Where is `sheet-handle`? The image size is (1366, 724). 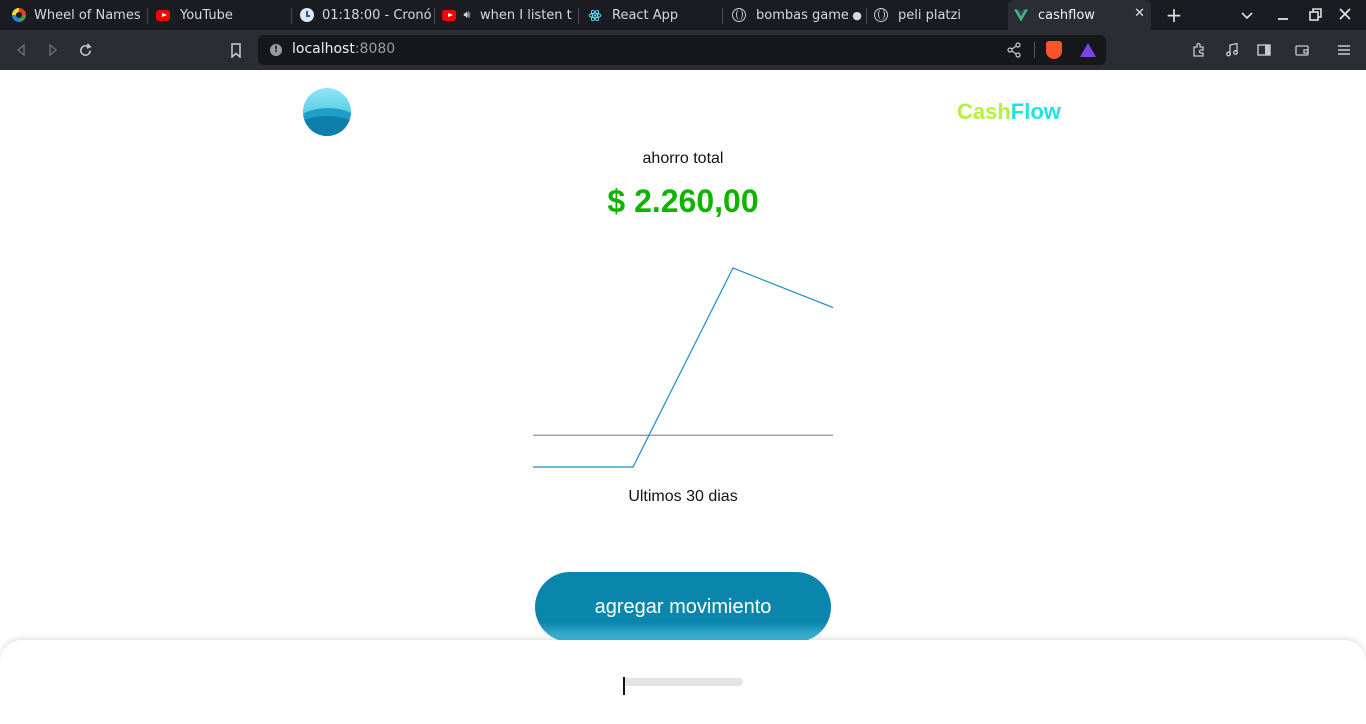
sheet-handle is located at coordinates (683, 682).